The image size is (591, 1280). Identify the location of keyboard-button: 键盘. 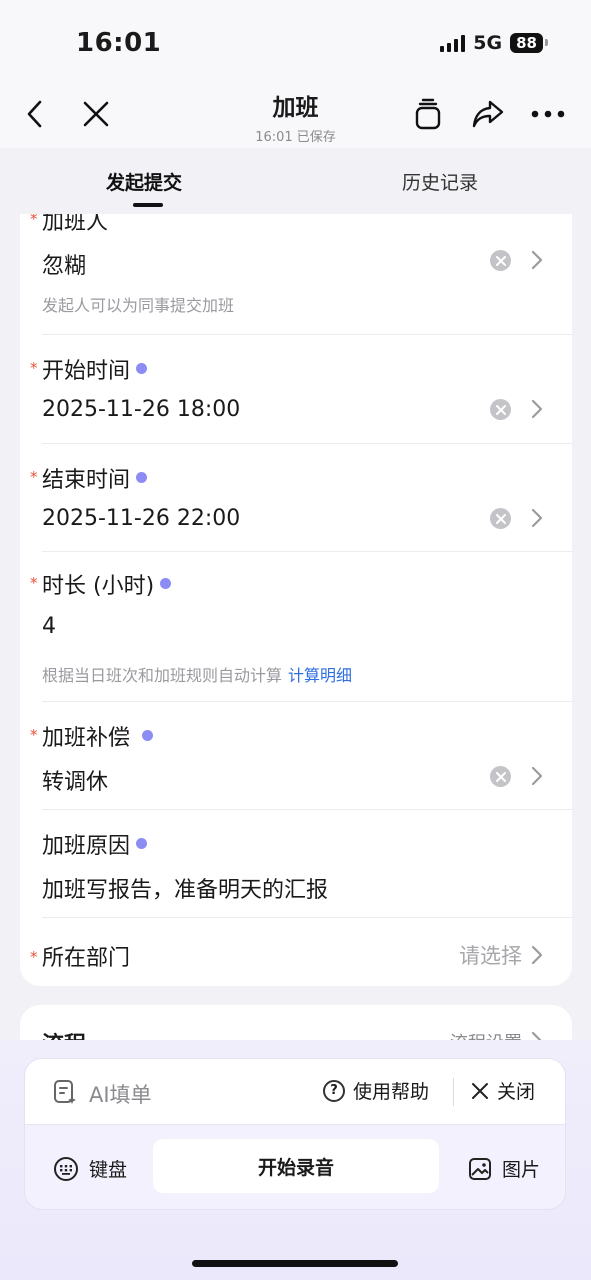
(90, 1168).